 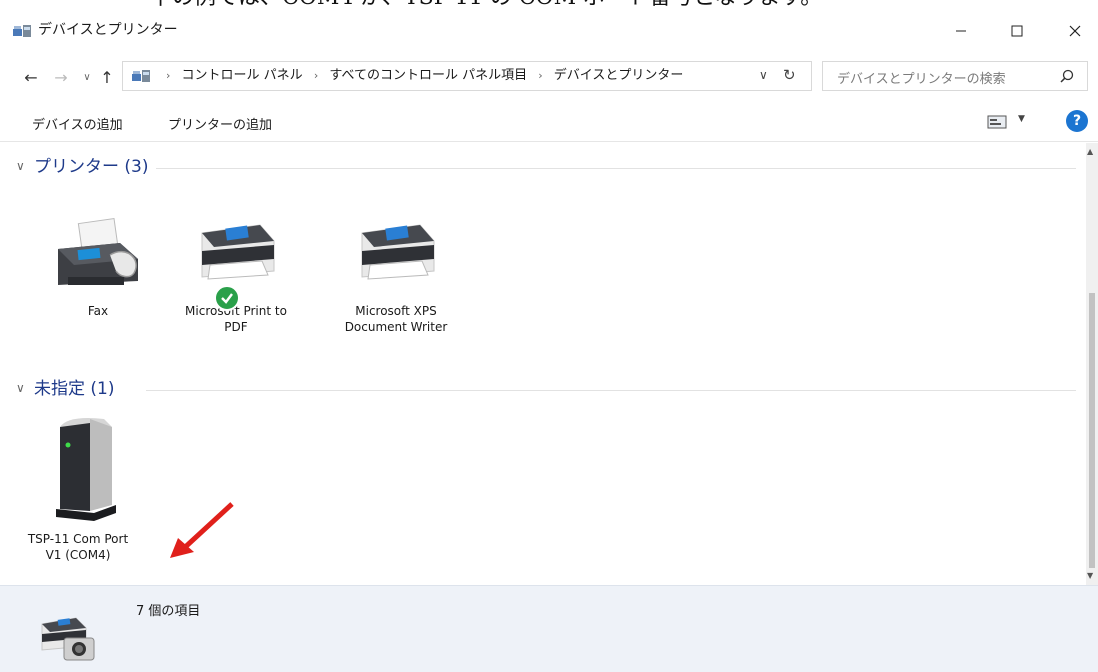 I want to click on close-button, so click(x=1075, y=31).